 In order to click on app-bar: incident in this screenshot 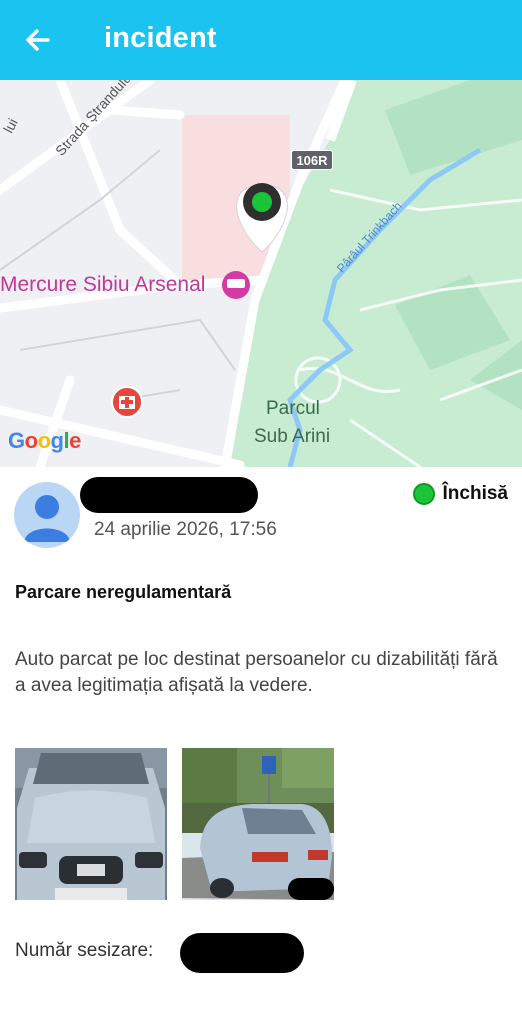, I will do `click(261, 40)`.